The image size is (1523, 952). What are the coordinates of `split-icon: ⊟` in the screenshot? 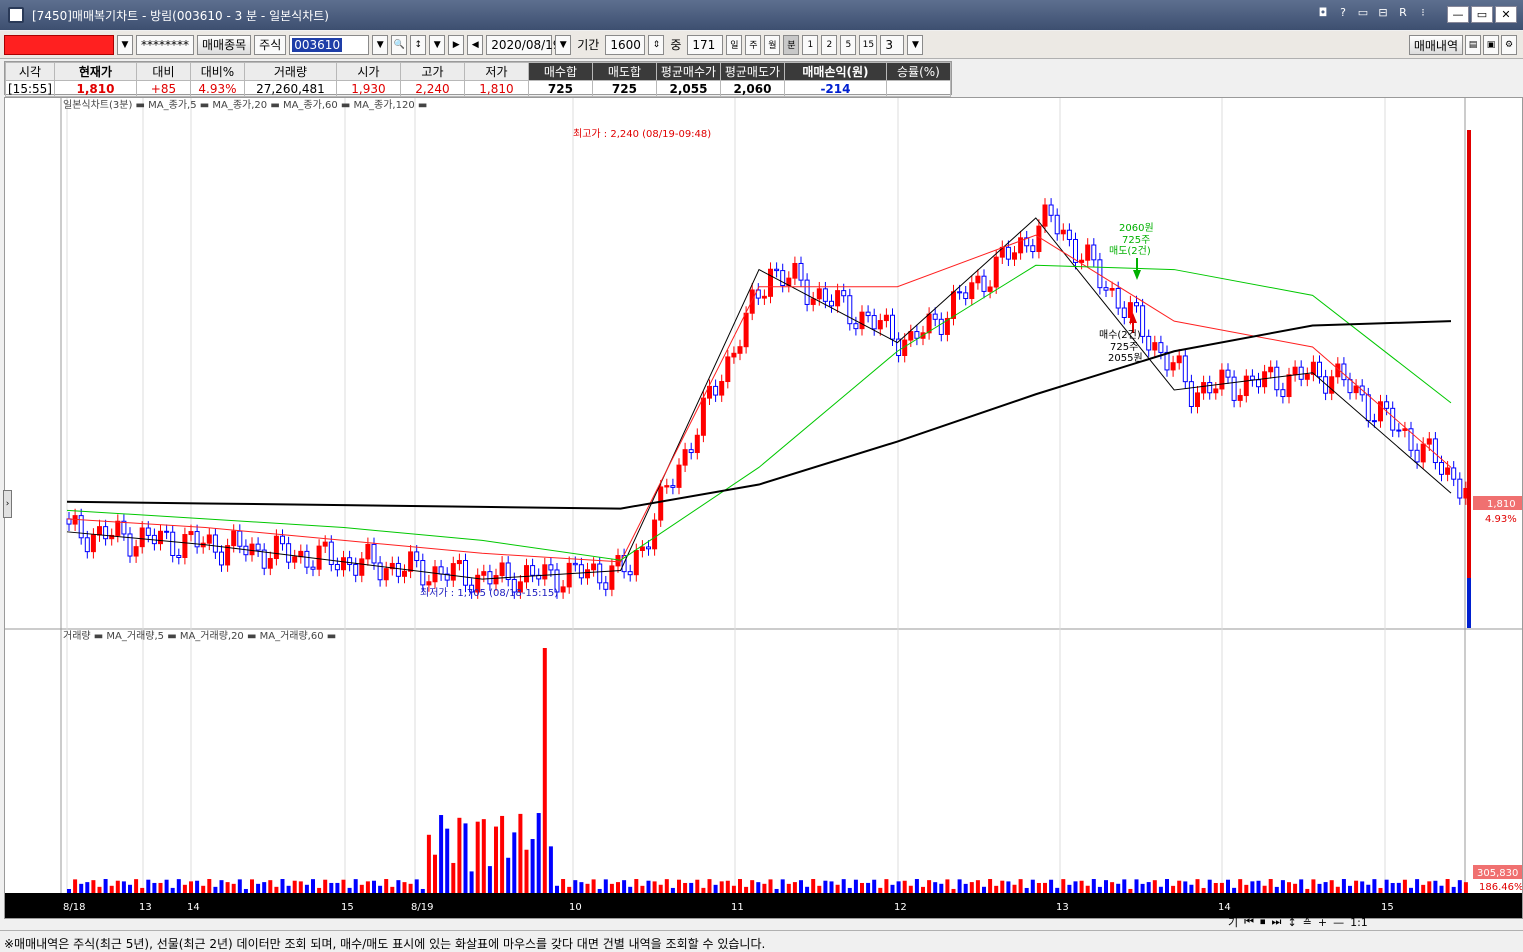 It's located at (1383, 14).